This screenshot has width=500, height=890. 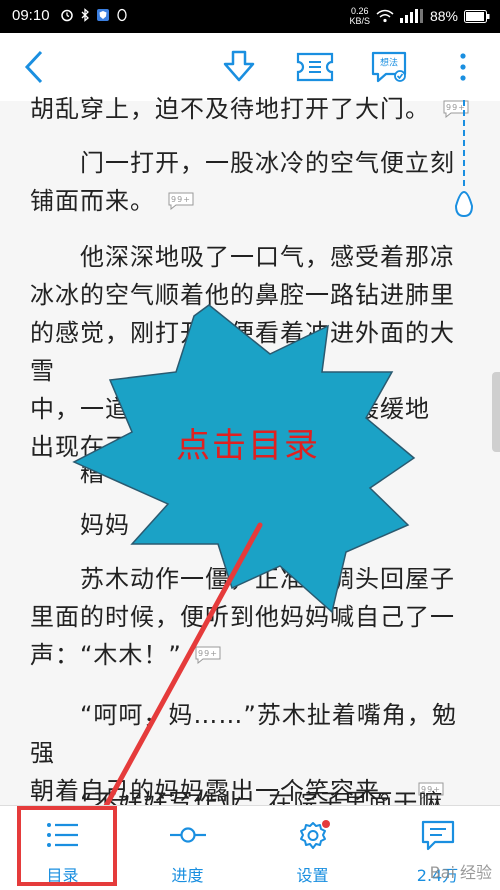 I want to click on callout-text: 点击目录, so click(x=248, y=446).